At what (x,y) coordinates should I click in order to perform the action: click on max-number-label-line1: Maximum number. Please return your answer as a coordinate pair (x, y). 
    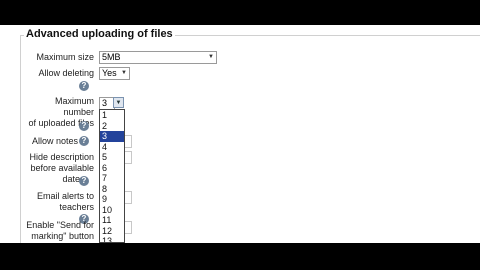
    Looking at the image, I should click on (74, 106).